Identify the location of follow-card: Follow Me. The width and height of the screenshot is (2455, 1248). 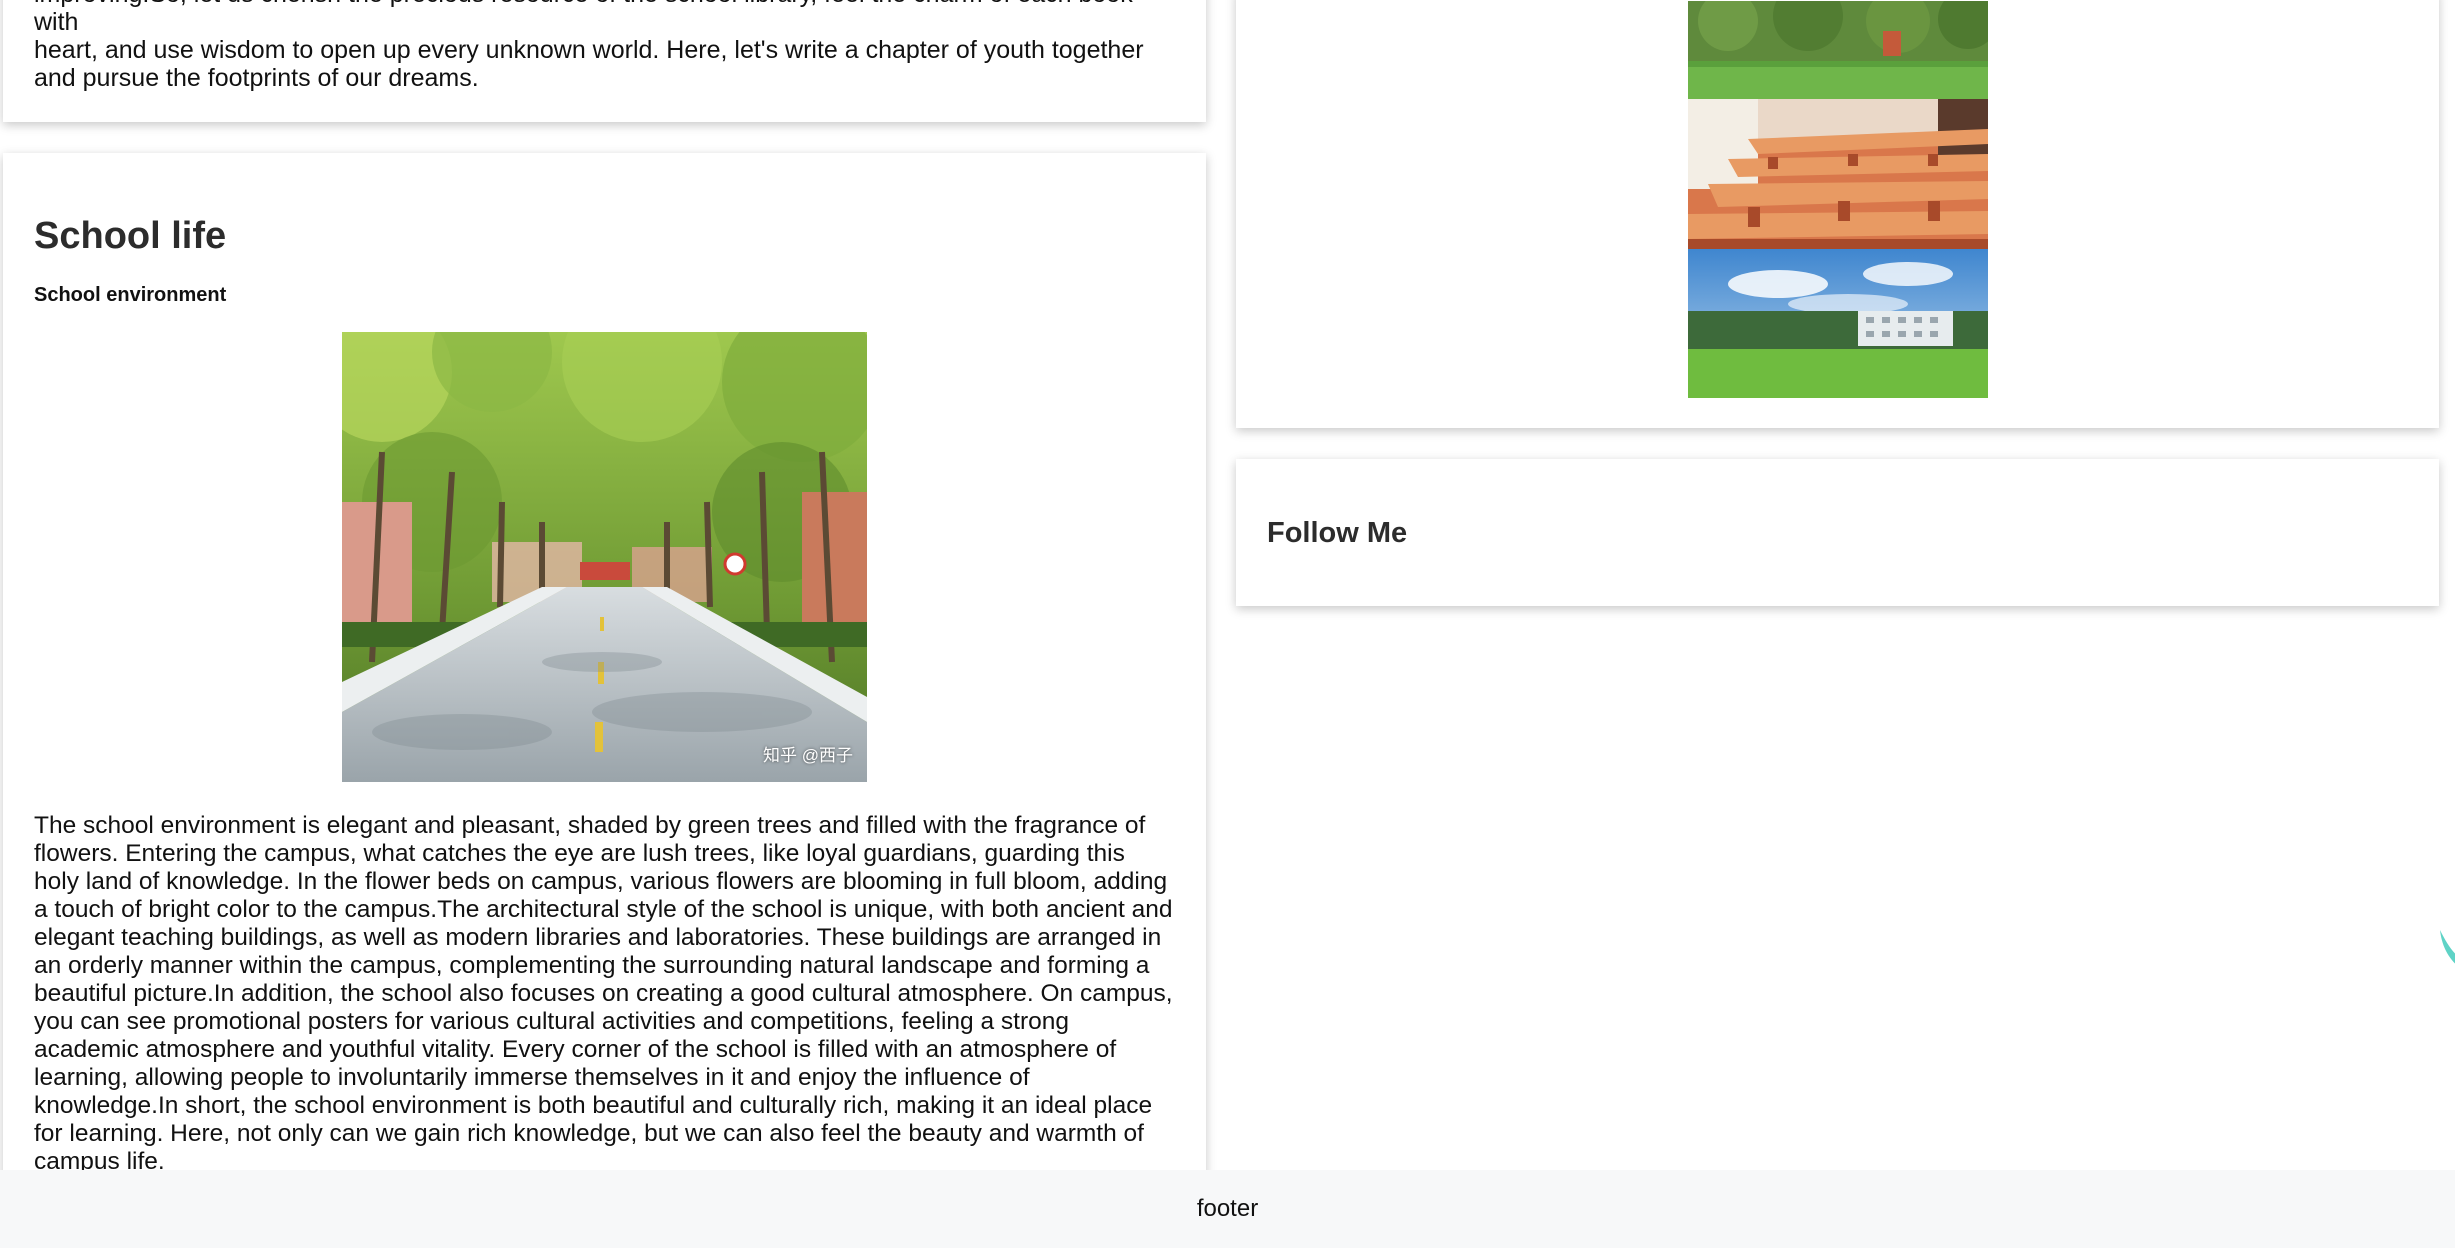
(1837, 532).